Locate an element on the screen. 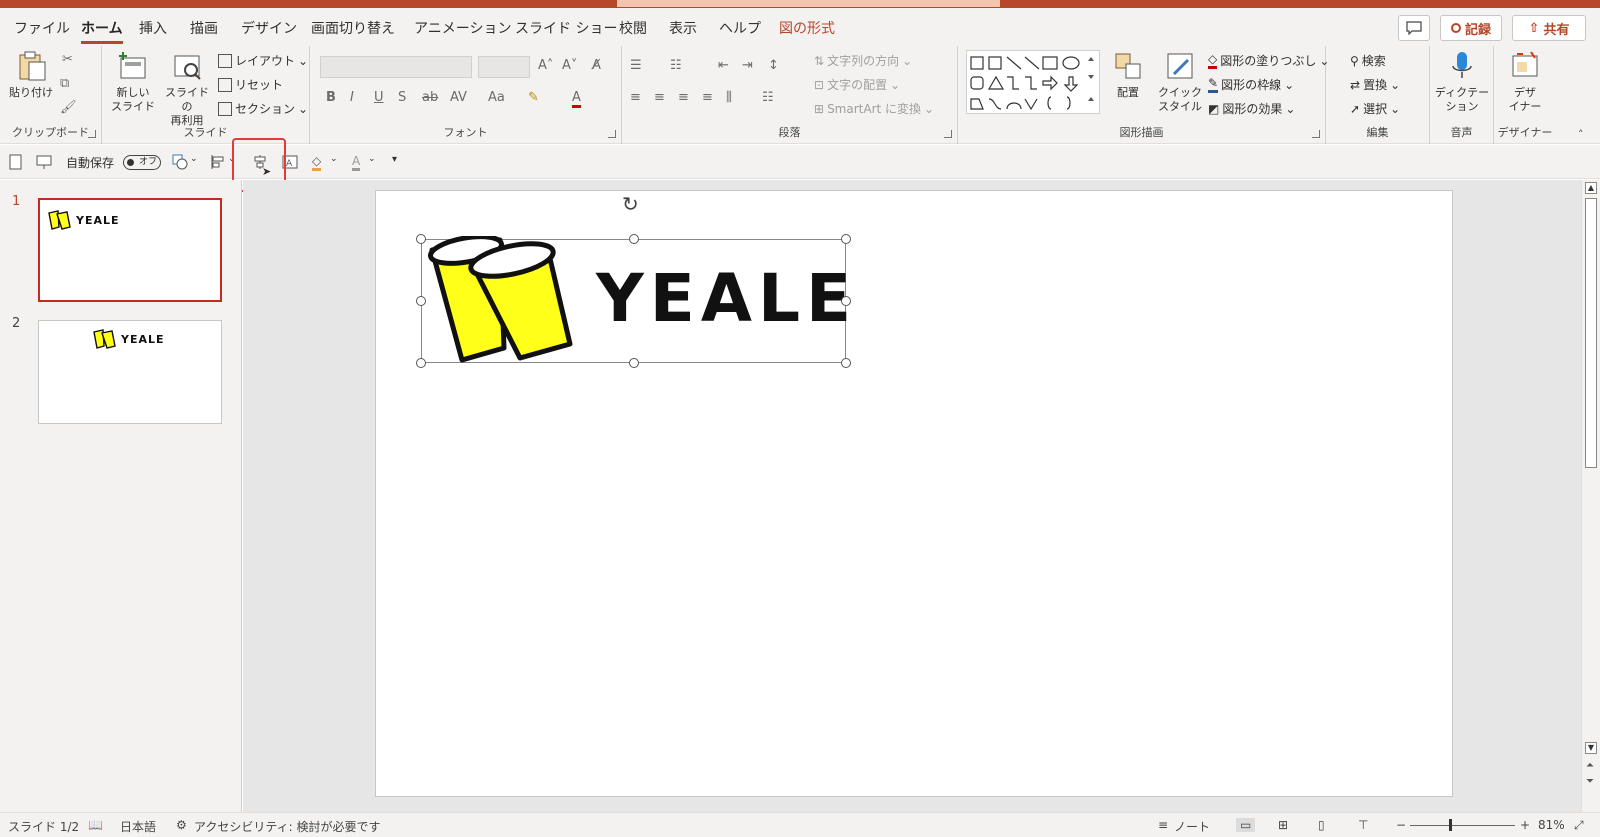 Image resolution: width=1600 pixels, height=837 pixels. layout-button: レイアウト ⌄ is located at coordinates (263, 60).